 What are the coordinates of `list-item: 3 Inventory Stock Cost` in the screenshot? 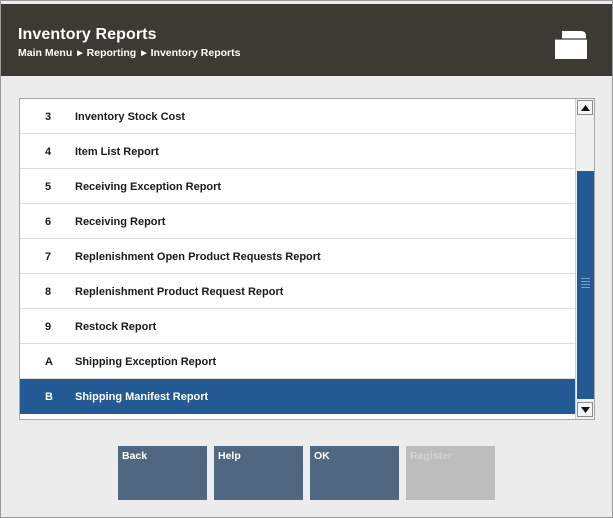 It's located at (297, 116).